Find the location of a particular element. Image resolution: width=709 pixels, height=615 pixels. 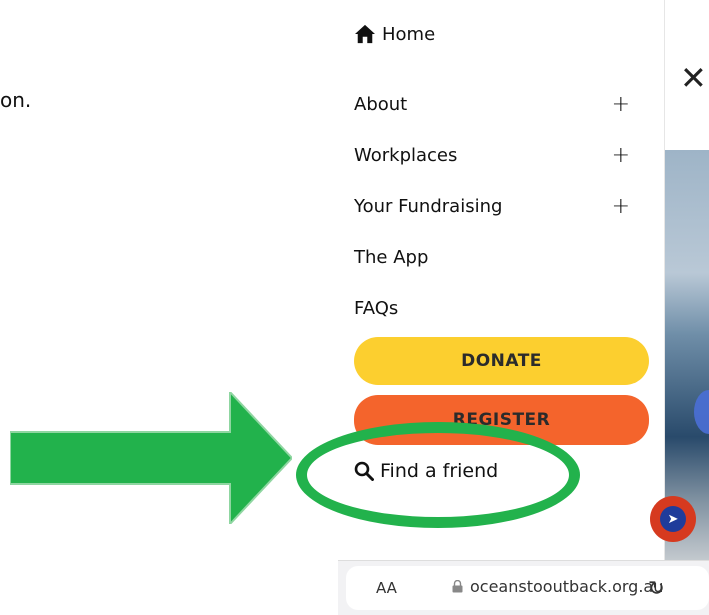

menu-item-your-fundraising: Your Fundraising + is located at coordinates (493, 206).